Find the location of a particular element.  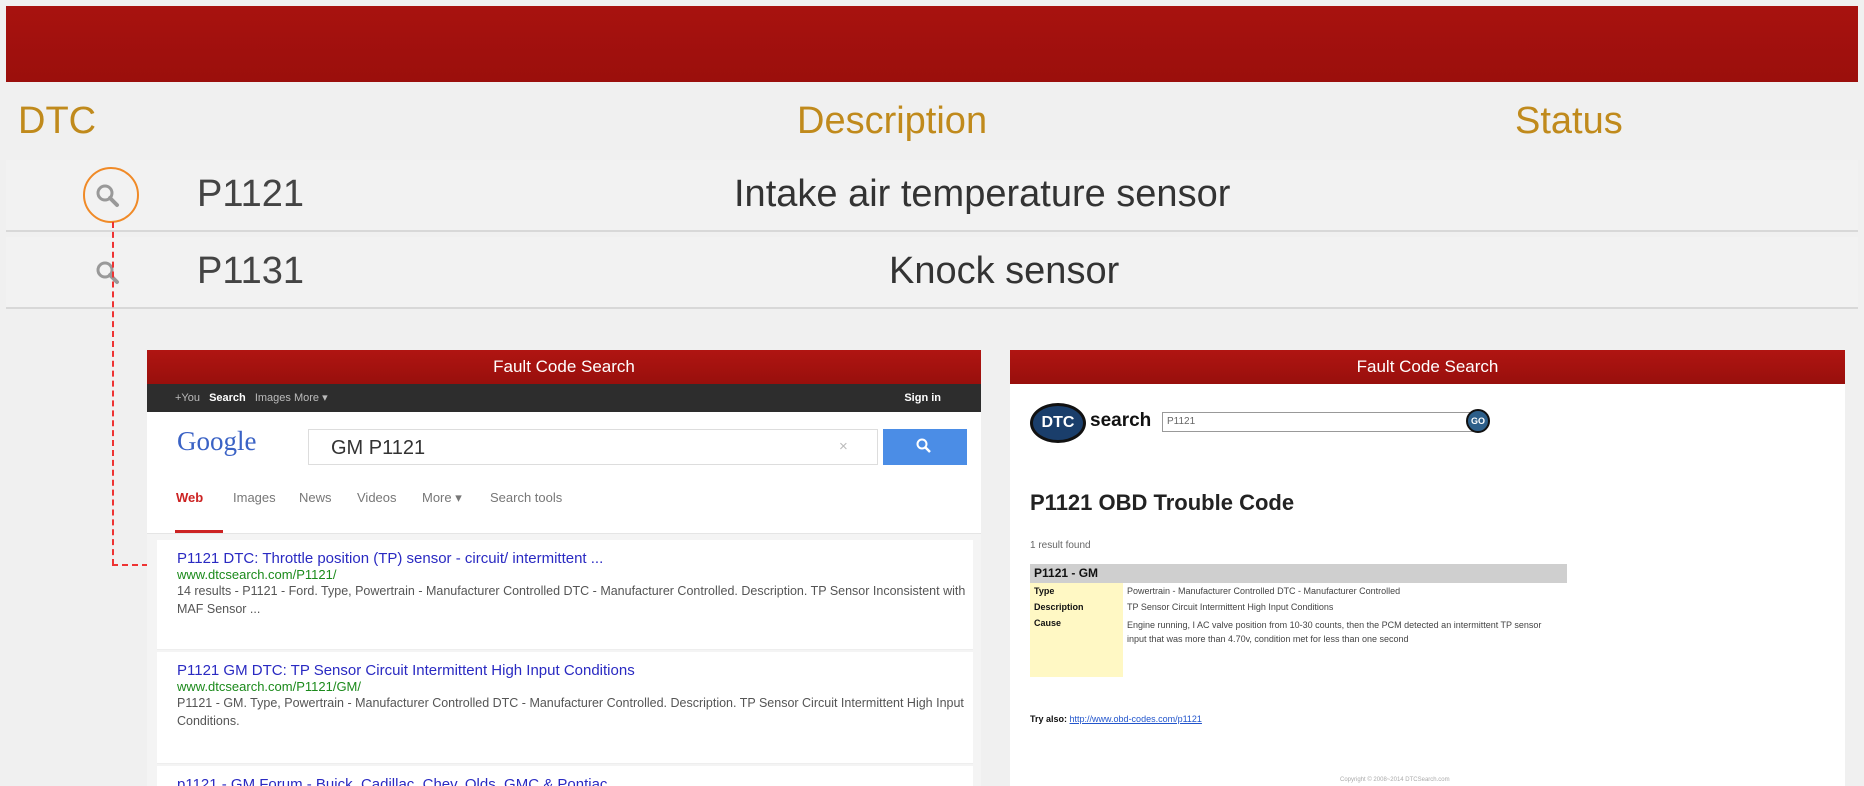

google-search-button is located at coordinates (925, 447).